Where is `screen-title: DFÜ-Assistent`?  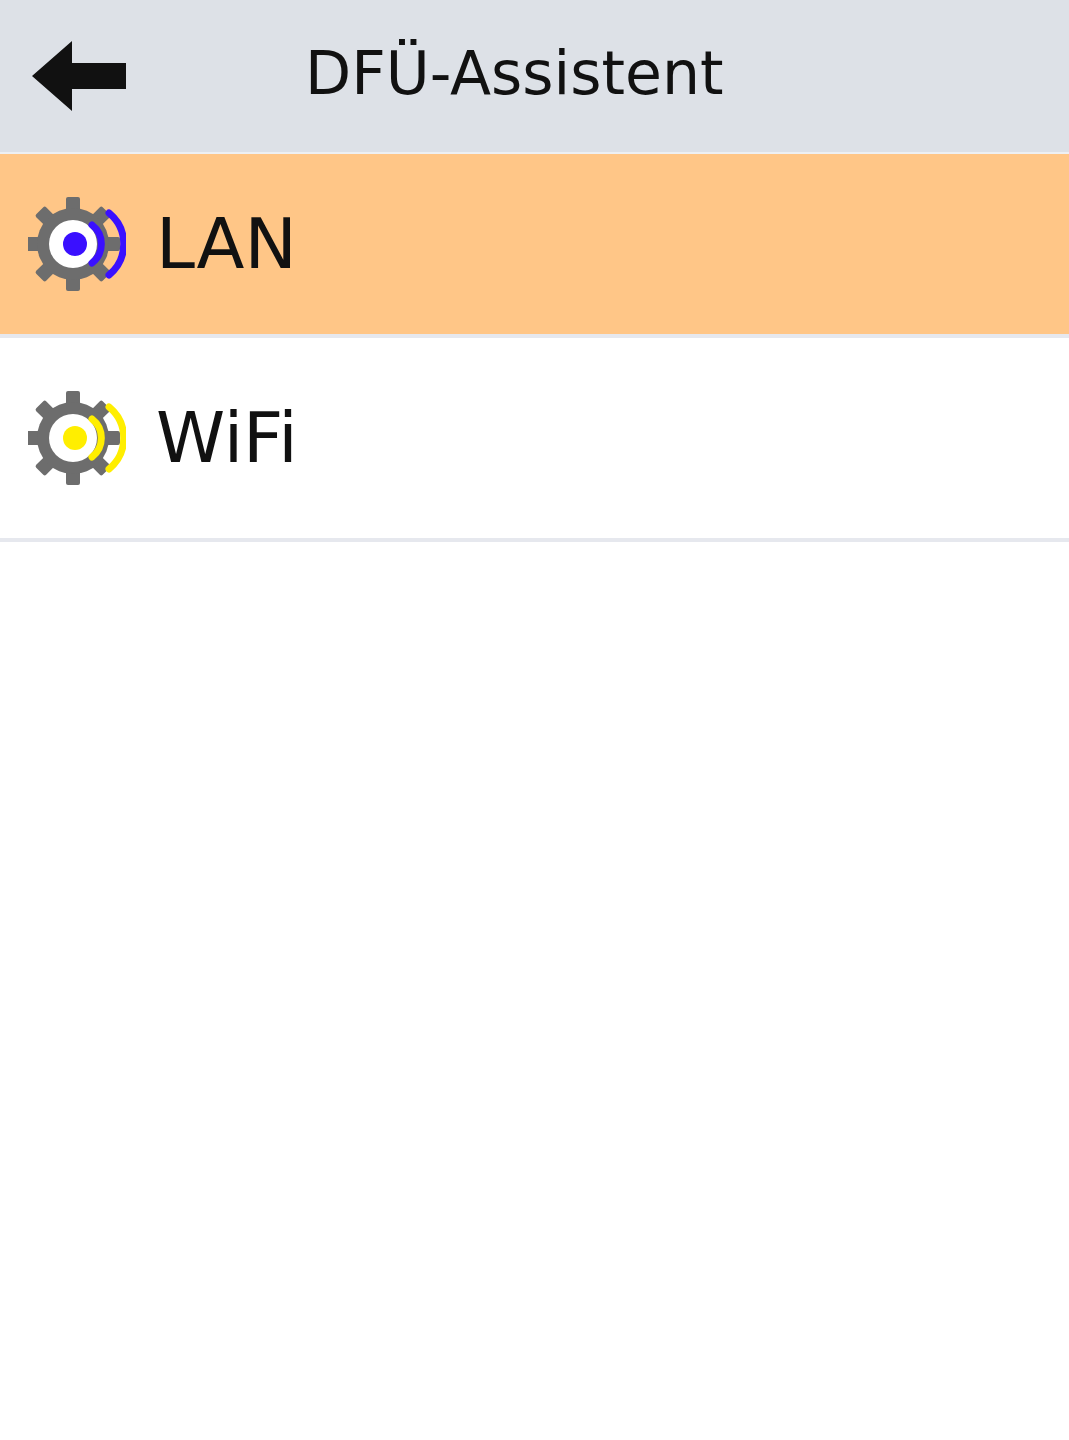 screen-title: DFÜ-Assistent is located at coordinates (514, 73).